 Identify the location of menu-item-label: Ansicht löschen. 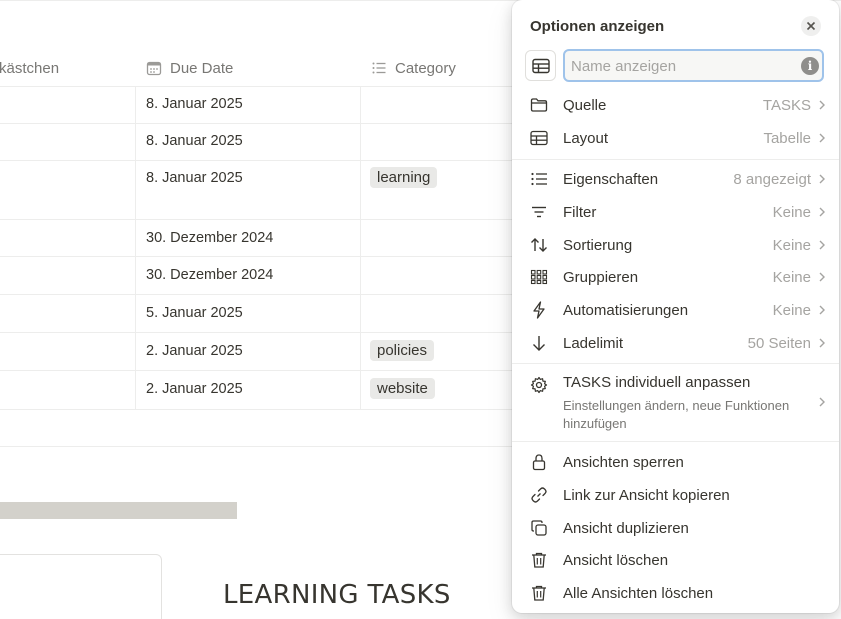
(616, 560).